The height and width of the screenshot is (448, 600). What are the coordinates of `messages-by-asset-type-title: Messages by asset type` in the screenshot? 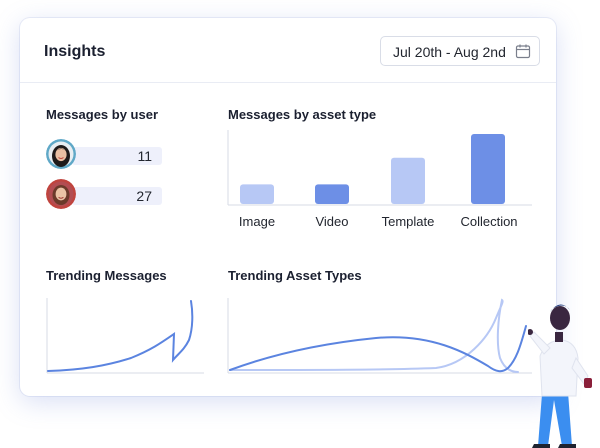 It's located at (302, 114).